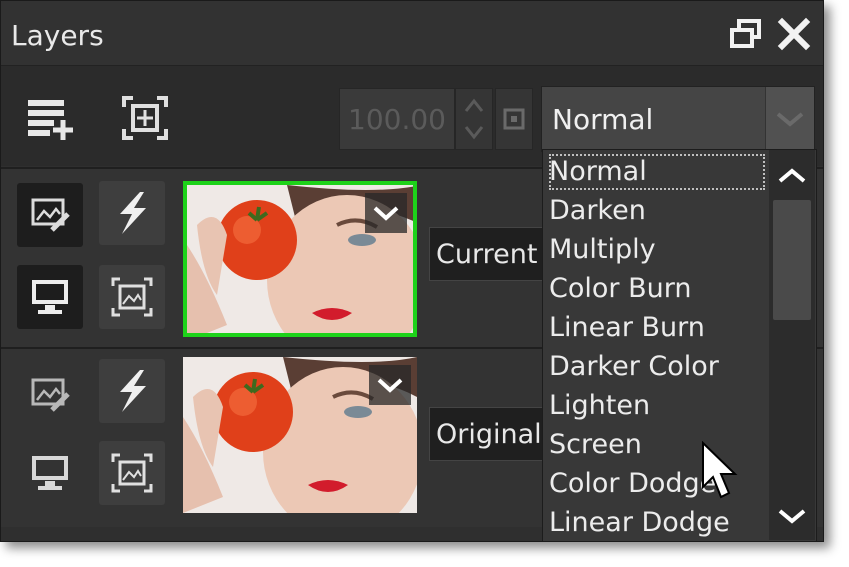  What do you see at coordinates (720, 472) in the screenshot?
I see `mouse-cursor-icon` at bounding box center [720, 472].